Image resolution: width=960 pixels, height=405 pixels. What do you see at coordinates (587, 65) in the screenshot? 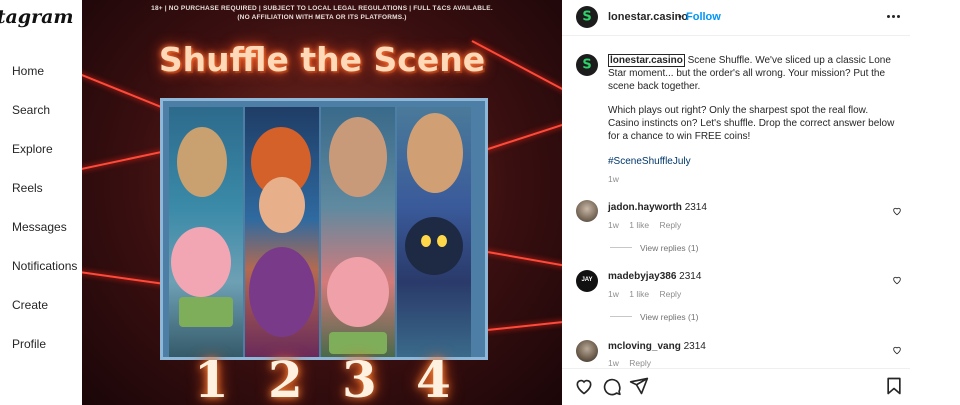
I see `caption-author-avatar: S` at bounding box center [587, 65].